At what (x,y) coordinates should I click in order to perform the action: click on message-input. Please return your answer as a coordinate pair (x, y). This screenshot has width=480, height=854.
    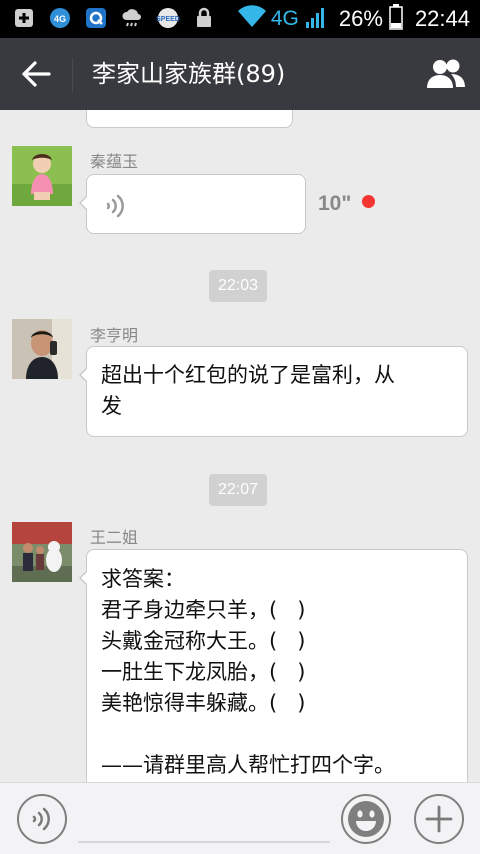
    Looking at the image, I should click on (204, 842).